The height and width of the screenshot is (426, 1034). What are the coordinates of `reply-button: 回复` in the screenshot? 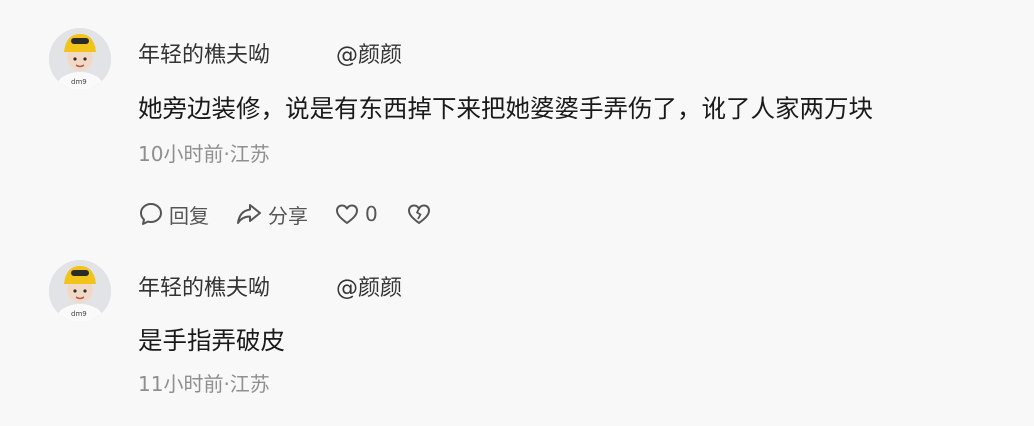 It's located at (173, 214).